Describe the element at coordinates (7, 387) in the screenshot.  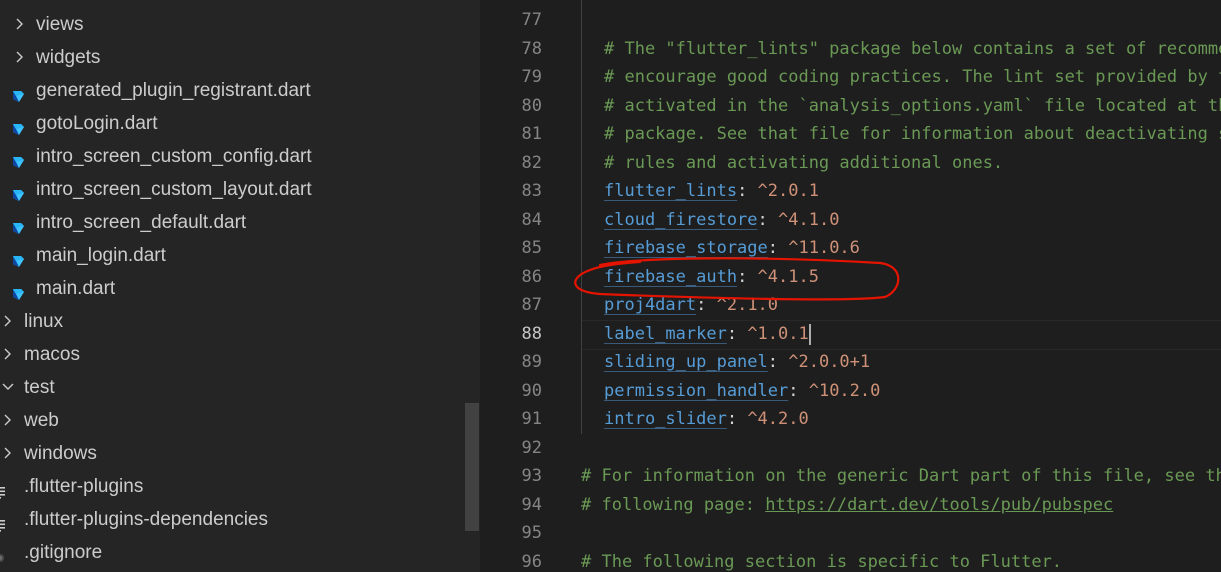
I see `chevron-down-icon` at that location.